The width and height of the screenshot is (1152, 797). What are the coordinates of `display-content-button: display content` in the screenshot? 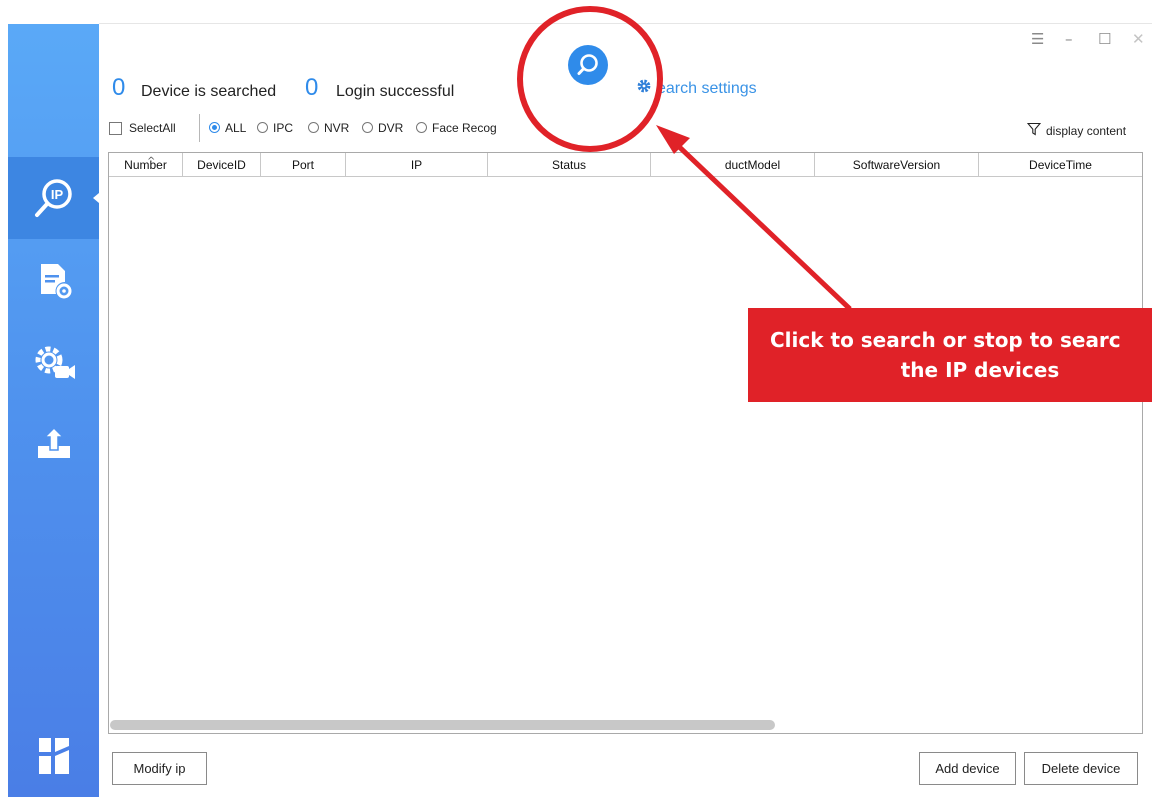 It's located at (1076, 130).